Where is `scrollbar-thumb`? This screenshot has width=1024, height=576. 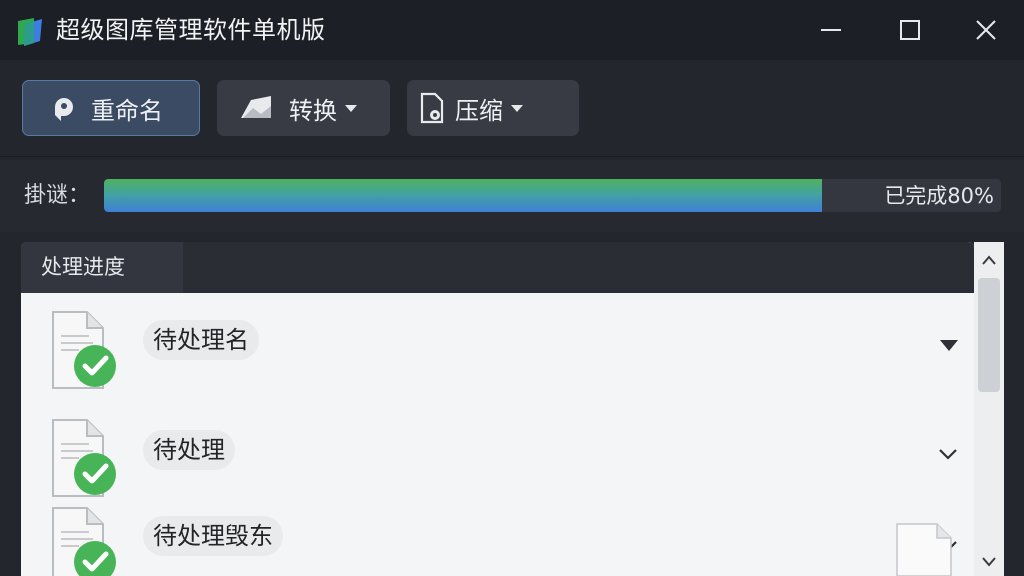 scrollbar-thumb is located at coordinates (989, 335).